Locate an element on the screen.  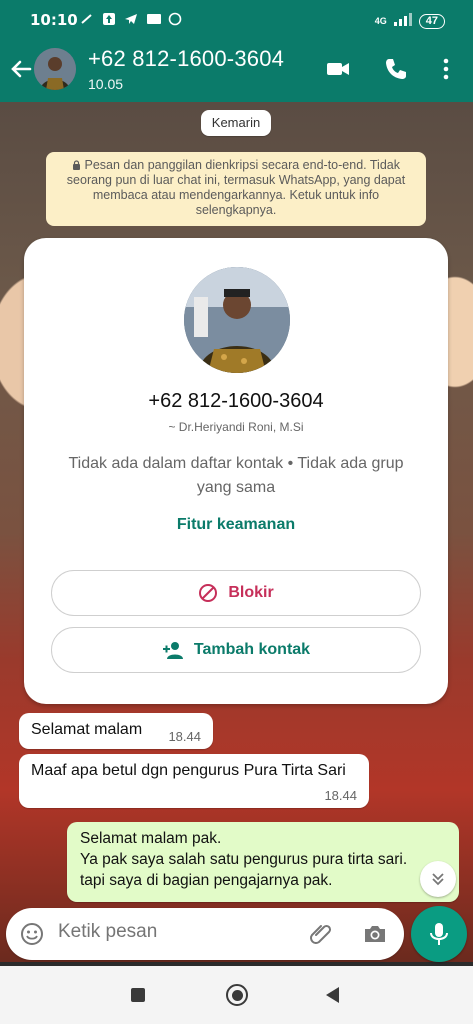
lock-icon is located at coordinates (78, 165).